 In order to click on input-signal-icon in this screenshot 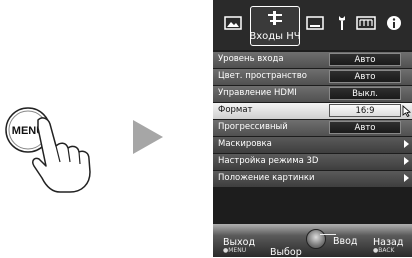, I will do `click(275, 19)`.